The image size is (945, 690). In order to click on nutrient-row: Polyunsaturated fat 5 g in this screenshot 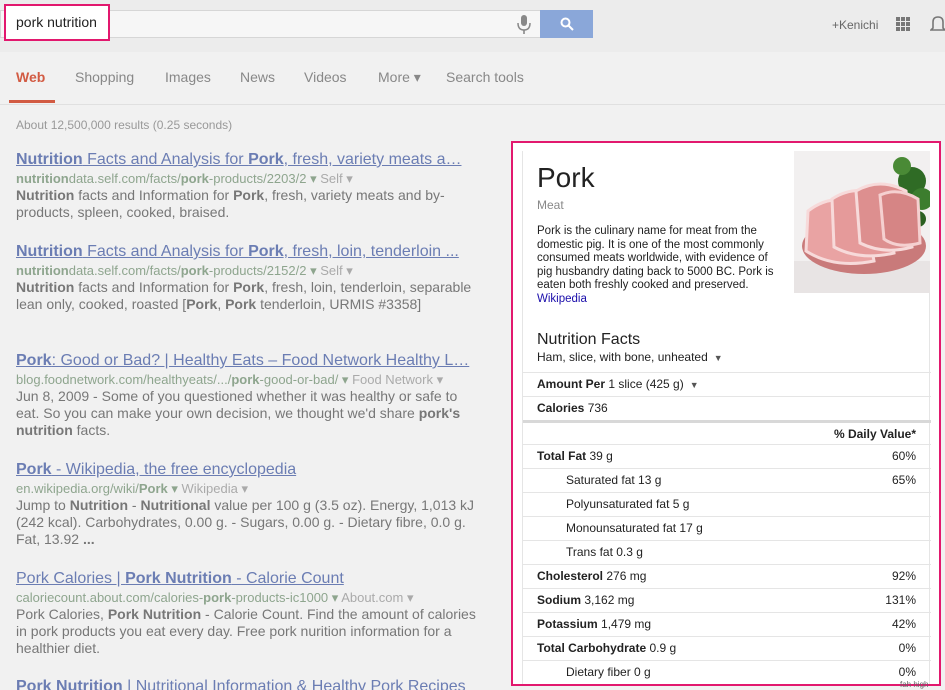, I will do `click(727, 504)`.